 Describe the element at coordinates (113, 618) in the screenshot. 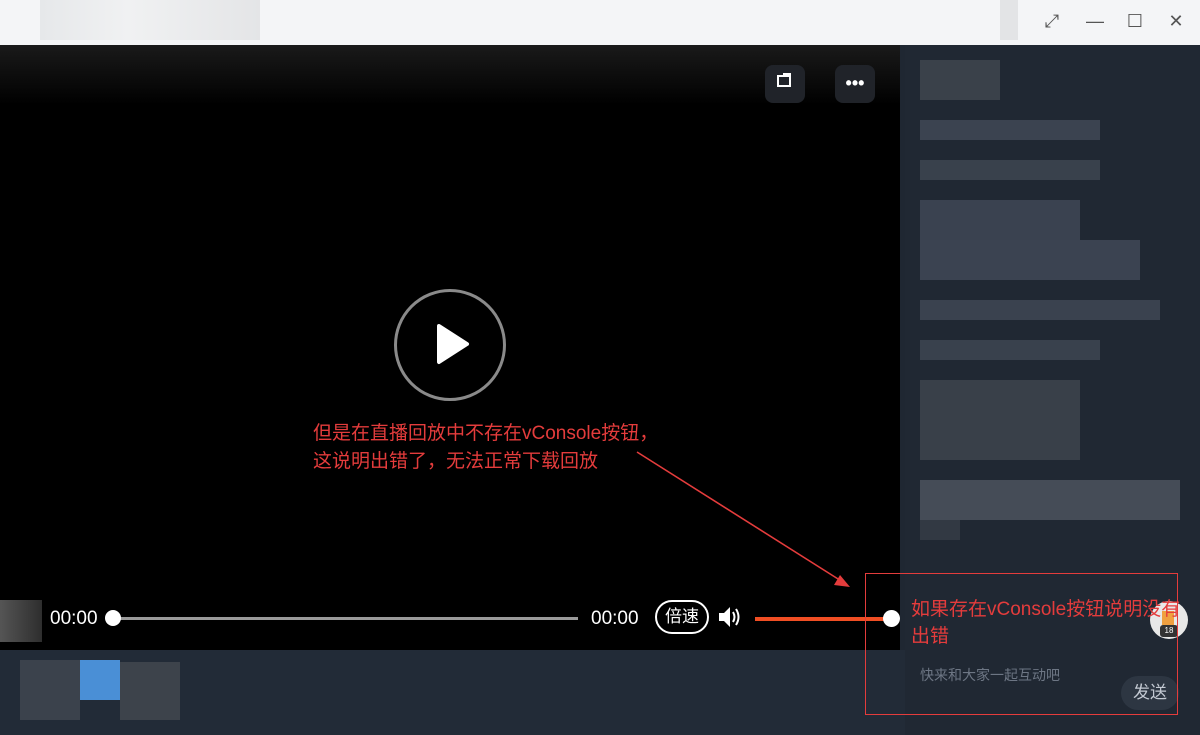

I see `progress-knob` at that location.